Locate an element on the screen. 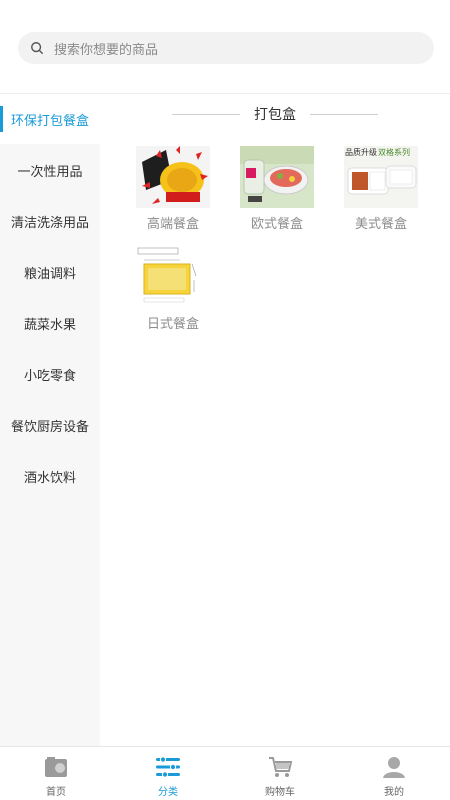  sidebar-item-snacks: 小吃零食 is located at coordinates (50, 374).